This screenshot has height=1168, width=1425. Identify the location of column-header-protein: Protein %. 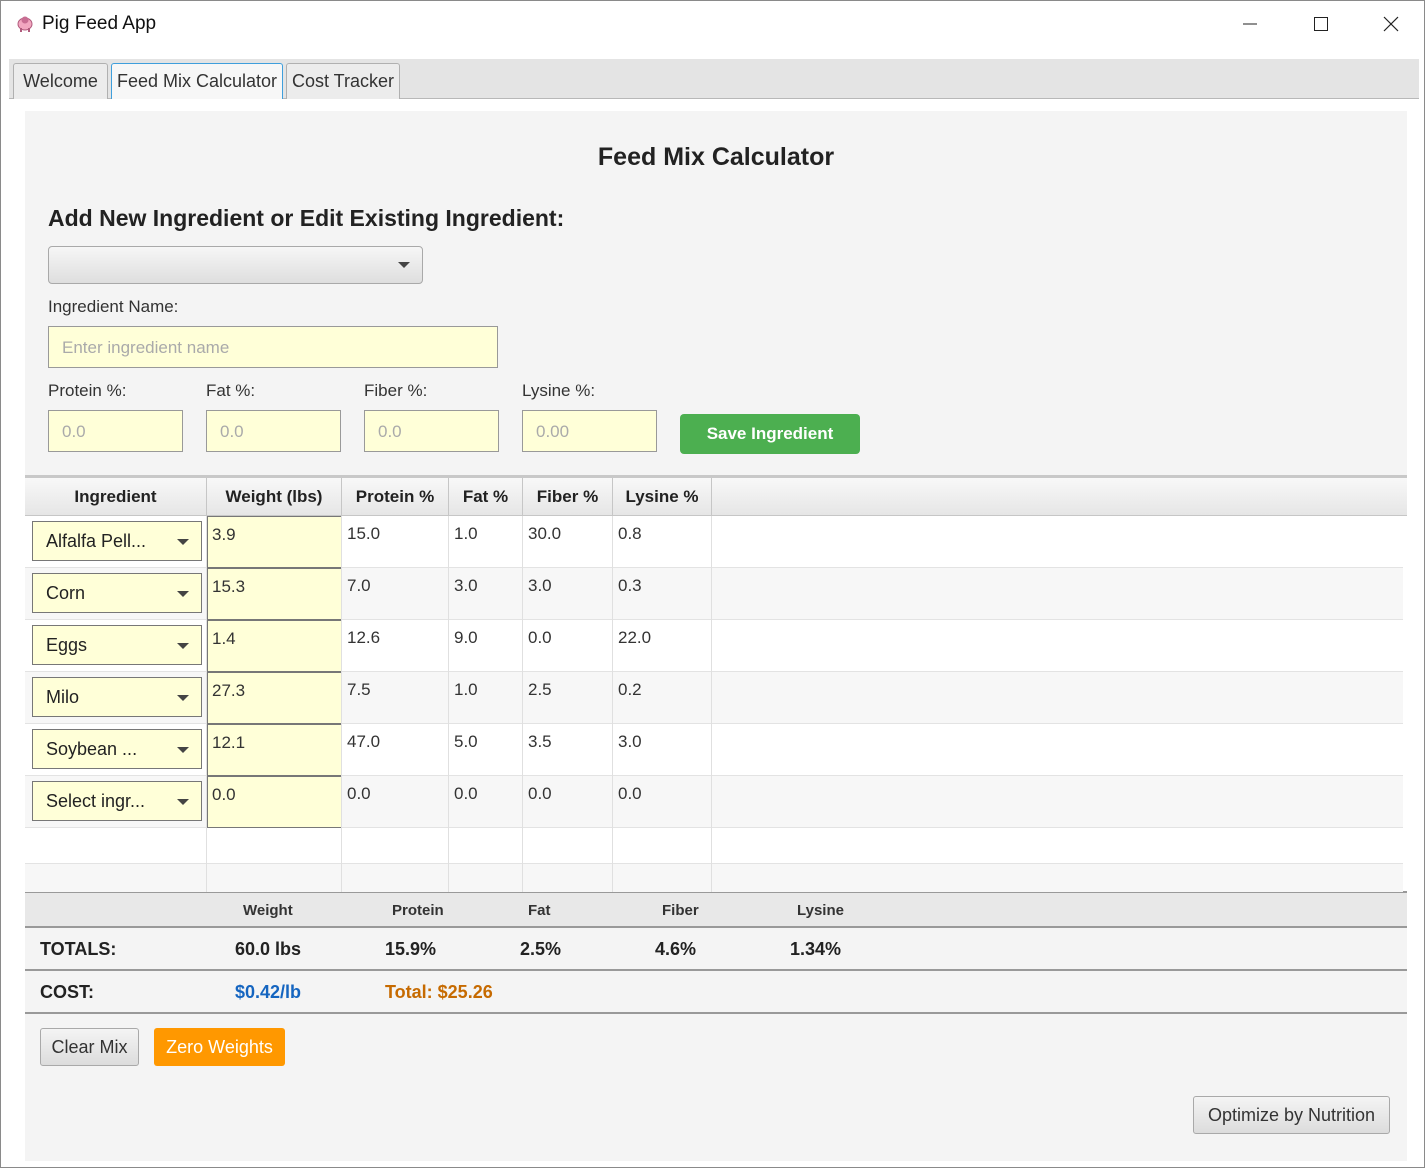
(395, 497).